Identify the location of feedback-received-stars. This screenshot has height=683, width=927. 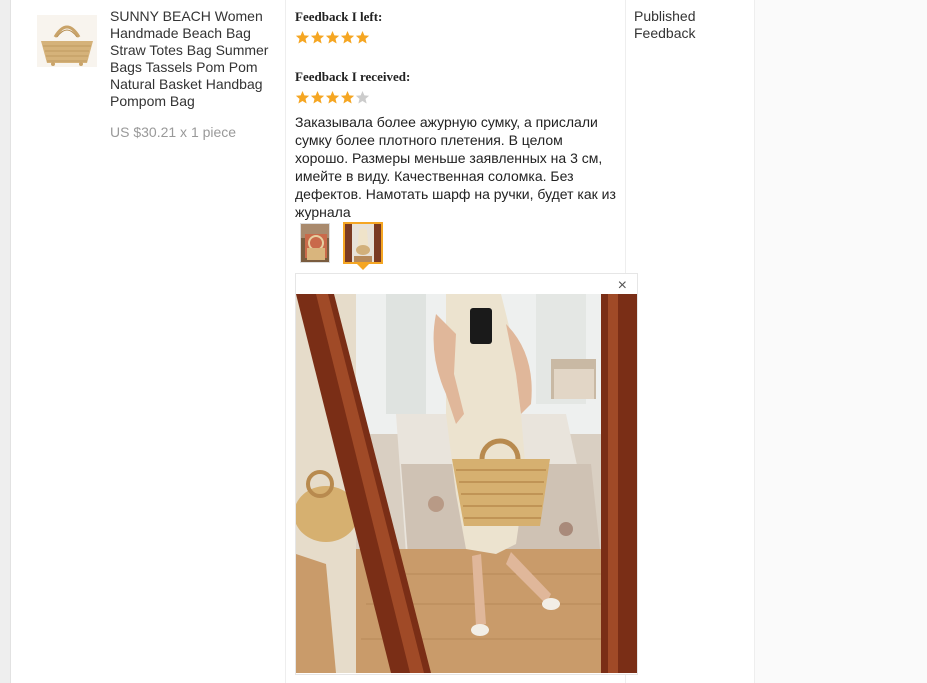
(332, 97).